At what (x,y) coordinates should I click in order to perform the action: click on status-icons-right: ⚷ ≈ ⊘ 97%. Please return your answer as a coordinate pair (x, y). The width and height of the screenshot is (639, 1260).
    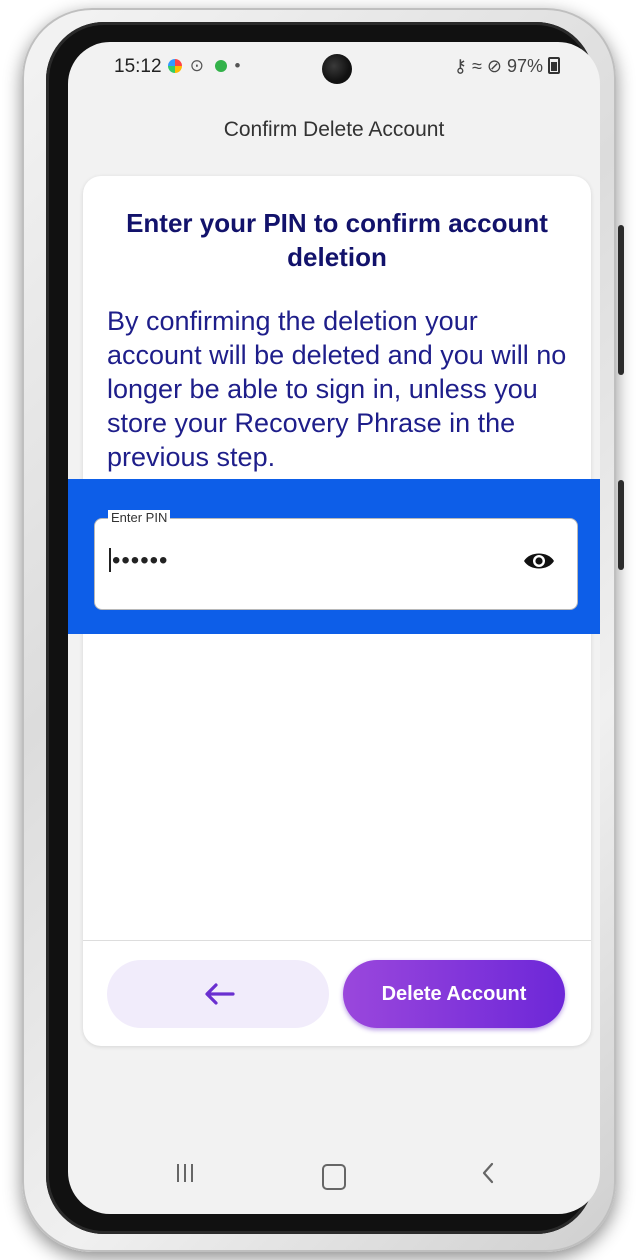
    Looking at the image, I should click on (507, 66).